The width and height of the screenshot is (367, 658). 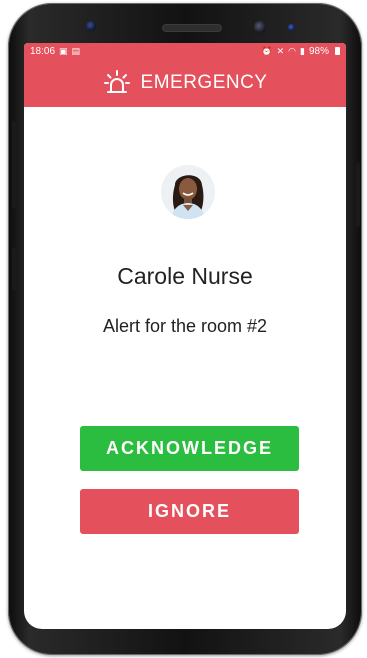 What do you see at coordinates (192, 28) in the screenshot?
I see `earpiece` at bounding box center [192, 28].